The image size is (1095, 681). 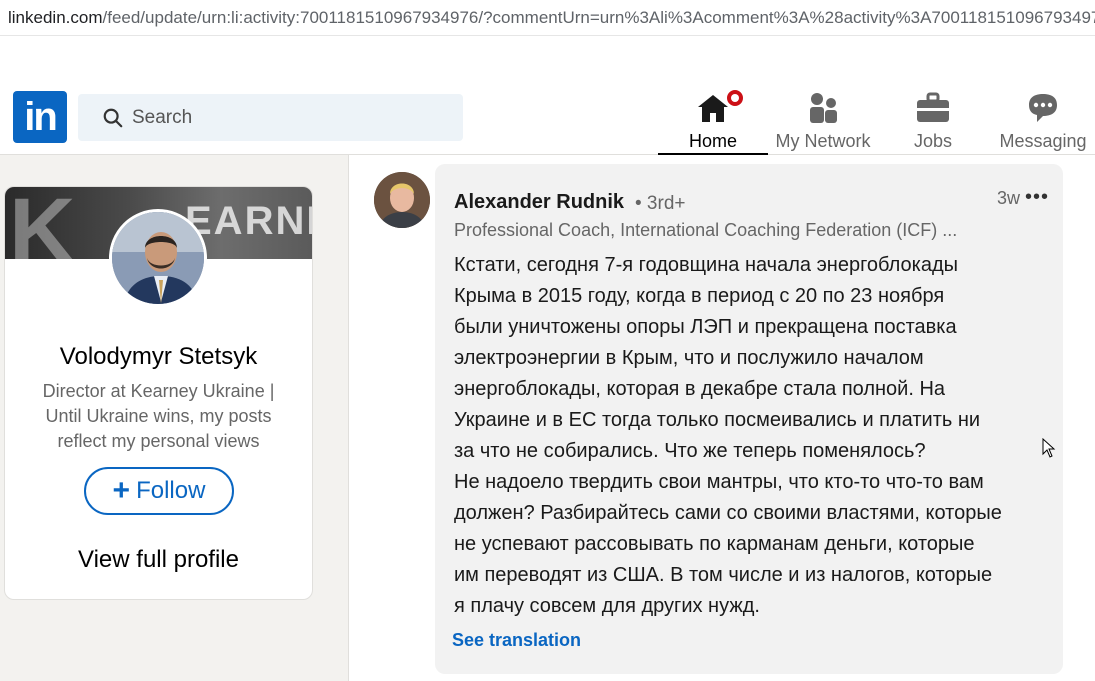 What do you see at coordinates (713, 121) in the screenshot?
I see `nav-home: Home` at bounding box center [713, 121].